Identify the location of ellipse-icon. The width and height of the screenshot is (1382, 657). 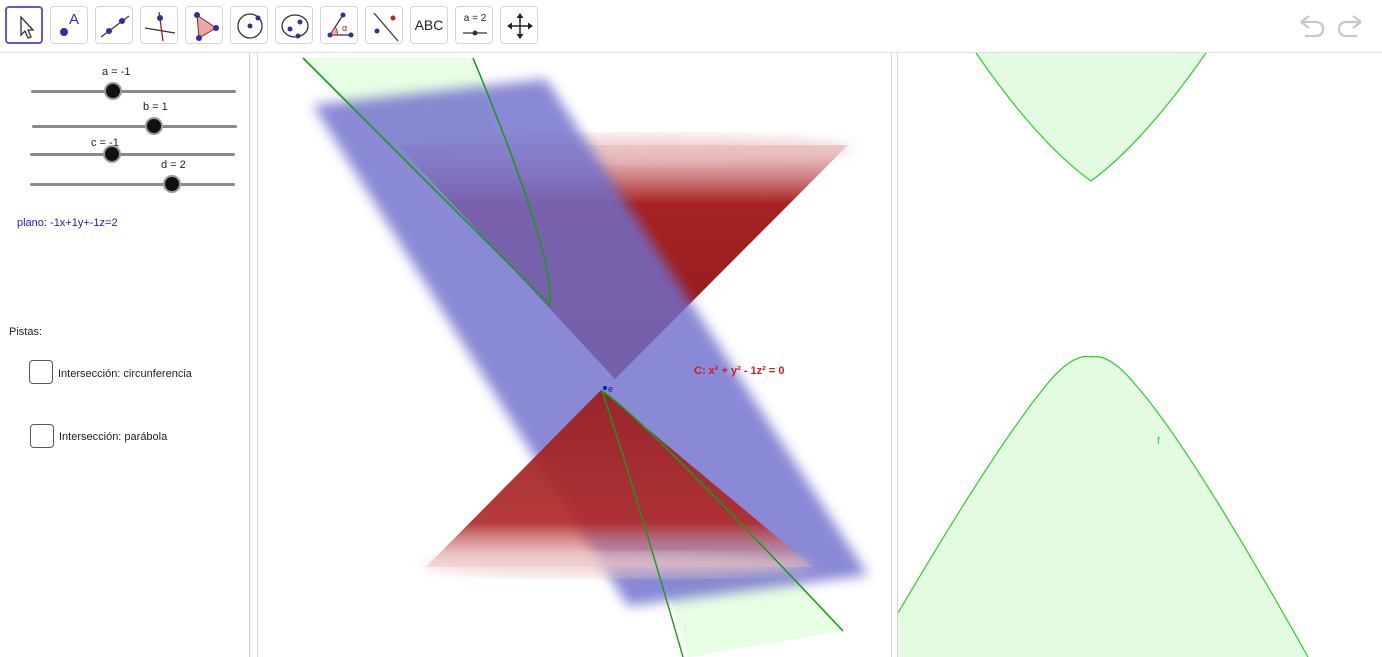
(295, 26).